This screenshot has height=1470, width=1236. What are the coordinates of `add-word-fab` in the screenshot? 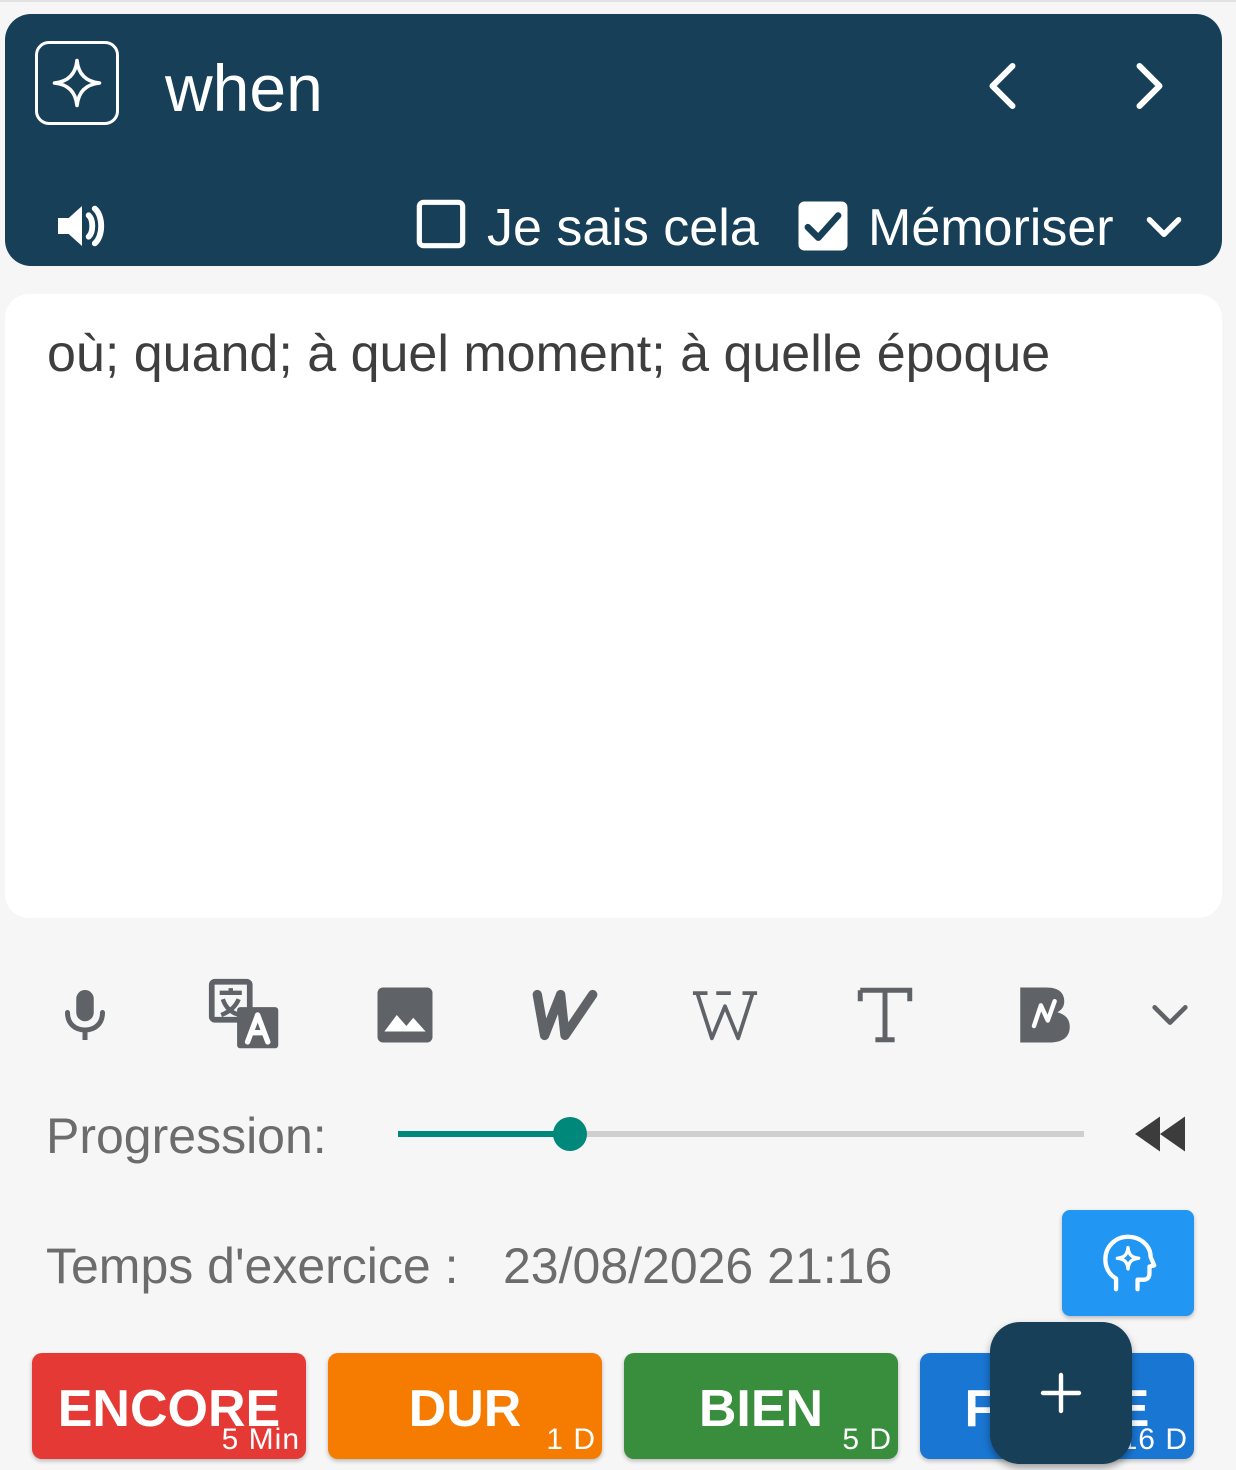 It's located at (1061, 1393).